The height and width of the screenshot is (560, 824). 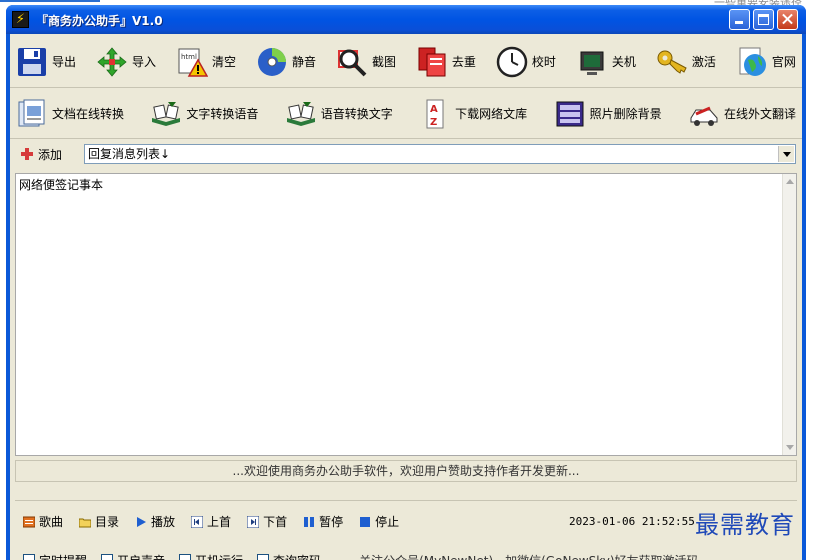 I want to click on autostart-checkbox: 开机运行, so click(x=211, y=556).